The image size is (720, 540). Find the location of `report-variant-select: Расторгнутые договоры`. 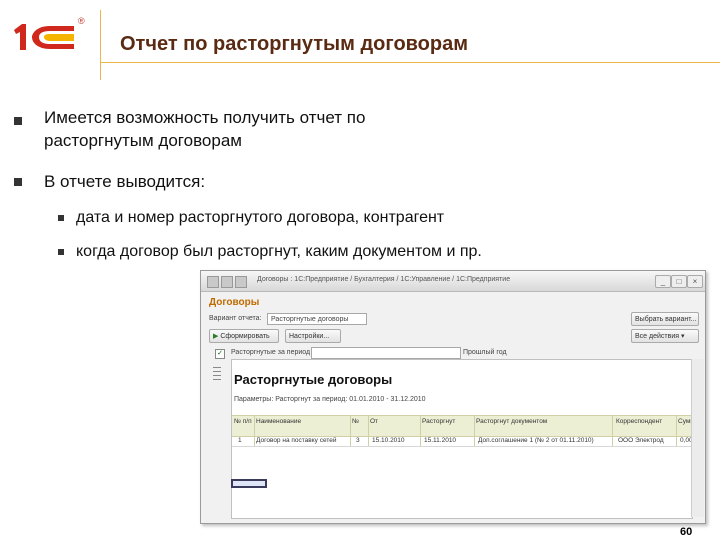

report-variant-select: Расторгнутые договоры is located at coordinates (317, 319).